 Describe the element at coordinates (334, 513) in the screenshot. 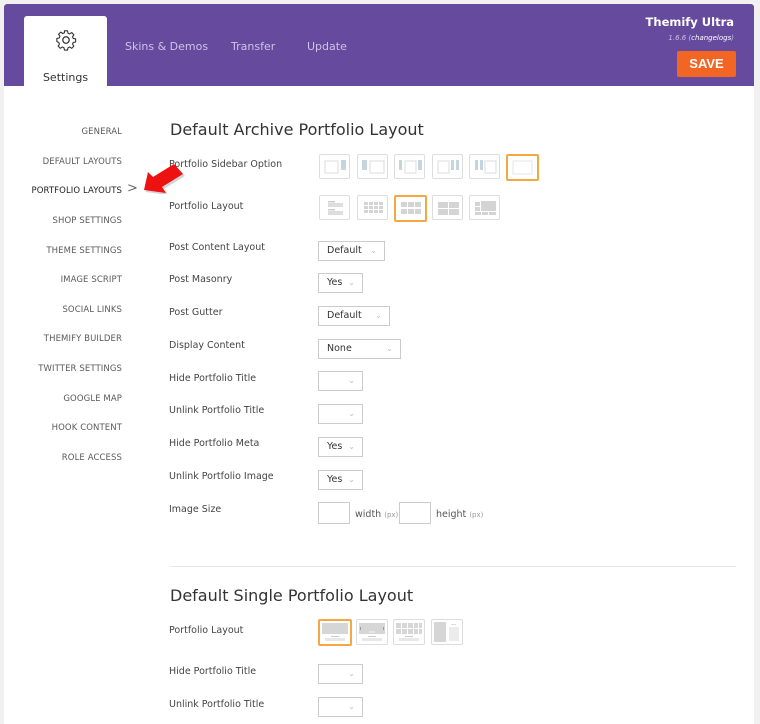

I see `image-width-input` at that location.